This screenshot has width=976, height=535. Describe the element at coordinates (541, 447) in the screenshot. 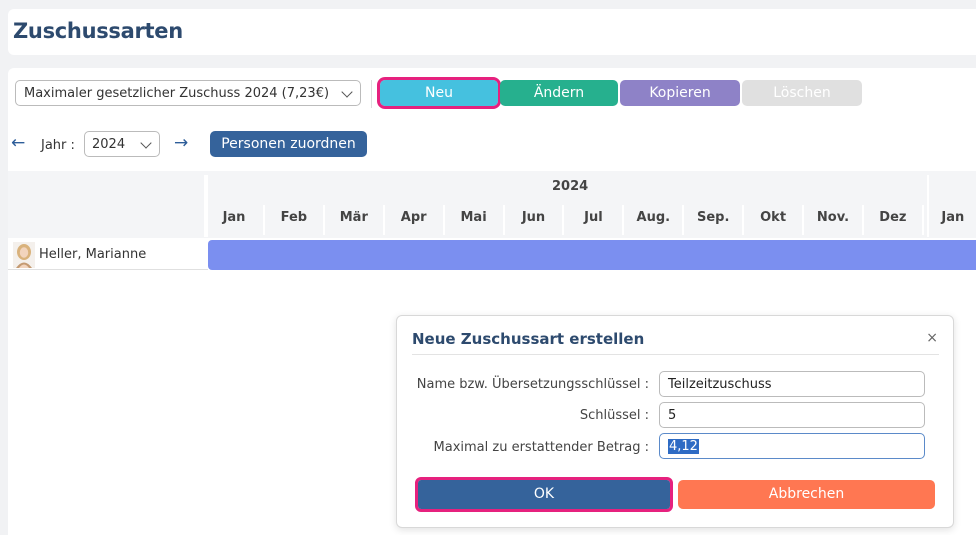

I see `amount-field-label: Maximal zu erstattender Betrag :` at that location.